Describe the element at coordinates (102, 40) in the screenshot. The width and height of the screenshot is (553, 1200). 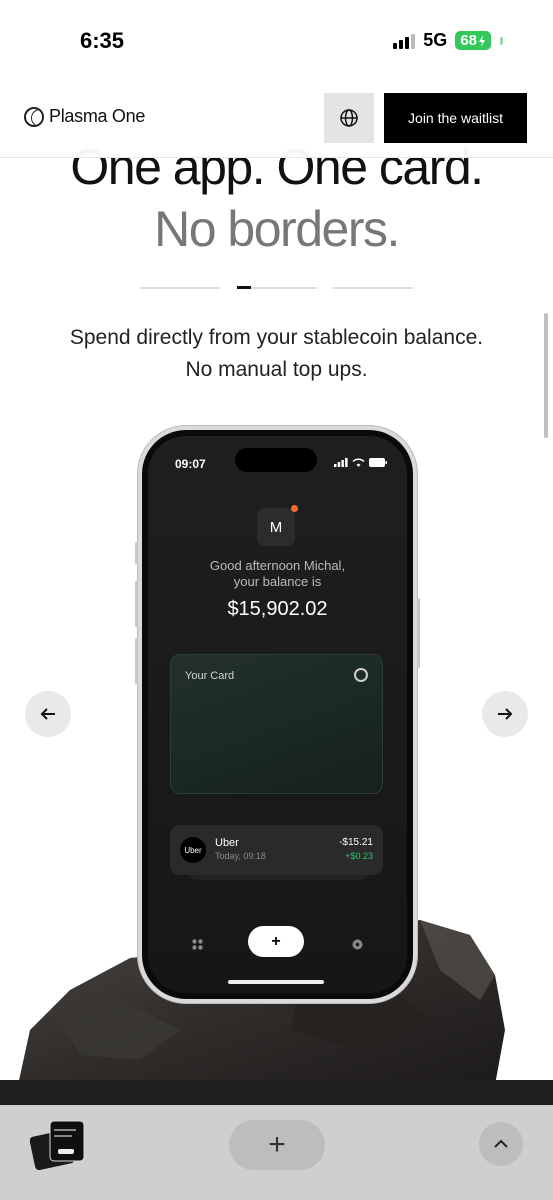
I see `status-time: 6:35` at that location.